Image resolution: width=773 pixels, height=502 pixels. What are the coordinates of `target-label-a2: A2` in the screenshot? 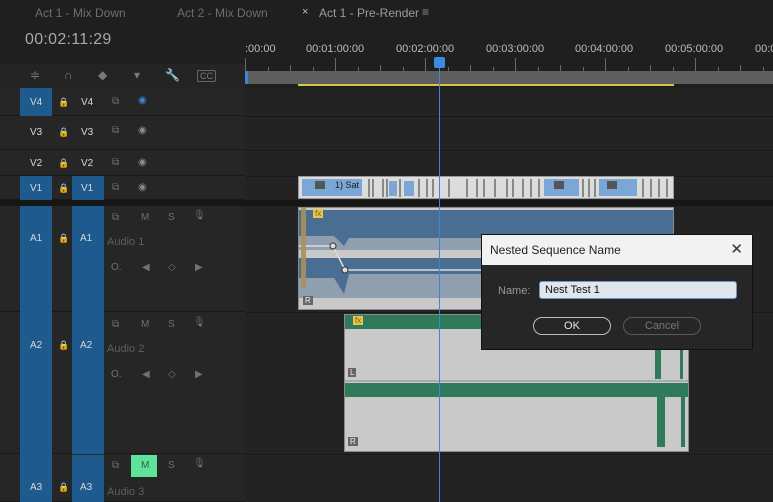 It's located at (86, 345).